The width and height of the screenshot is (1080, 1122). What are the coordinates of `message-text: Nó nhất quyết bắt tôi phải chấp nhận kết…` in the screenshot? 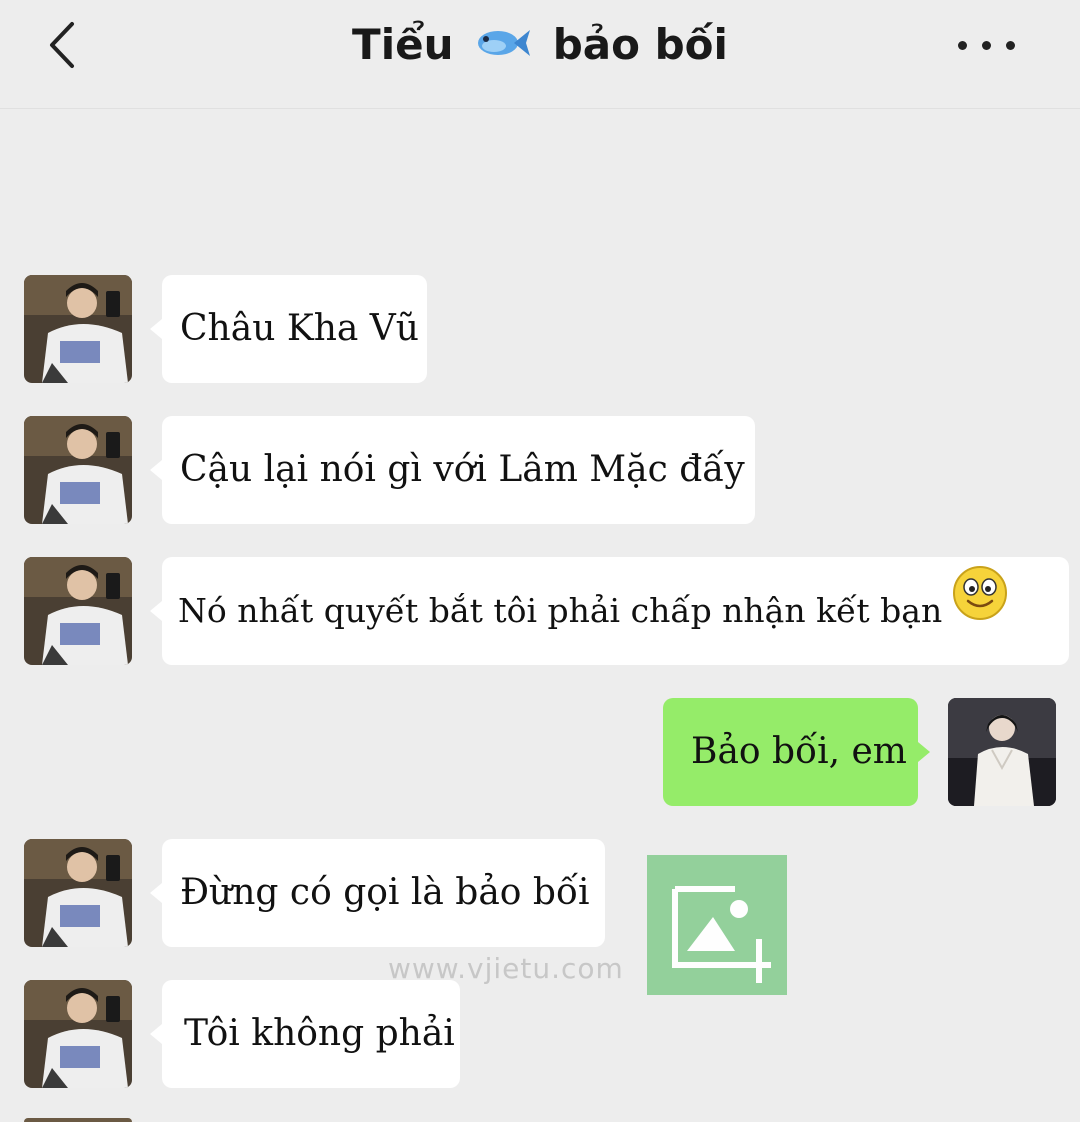 It's located at (560, 610).